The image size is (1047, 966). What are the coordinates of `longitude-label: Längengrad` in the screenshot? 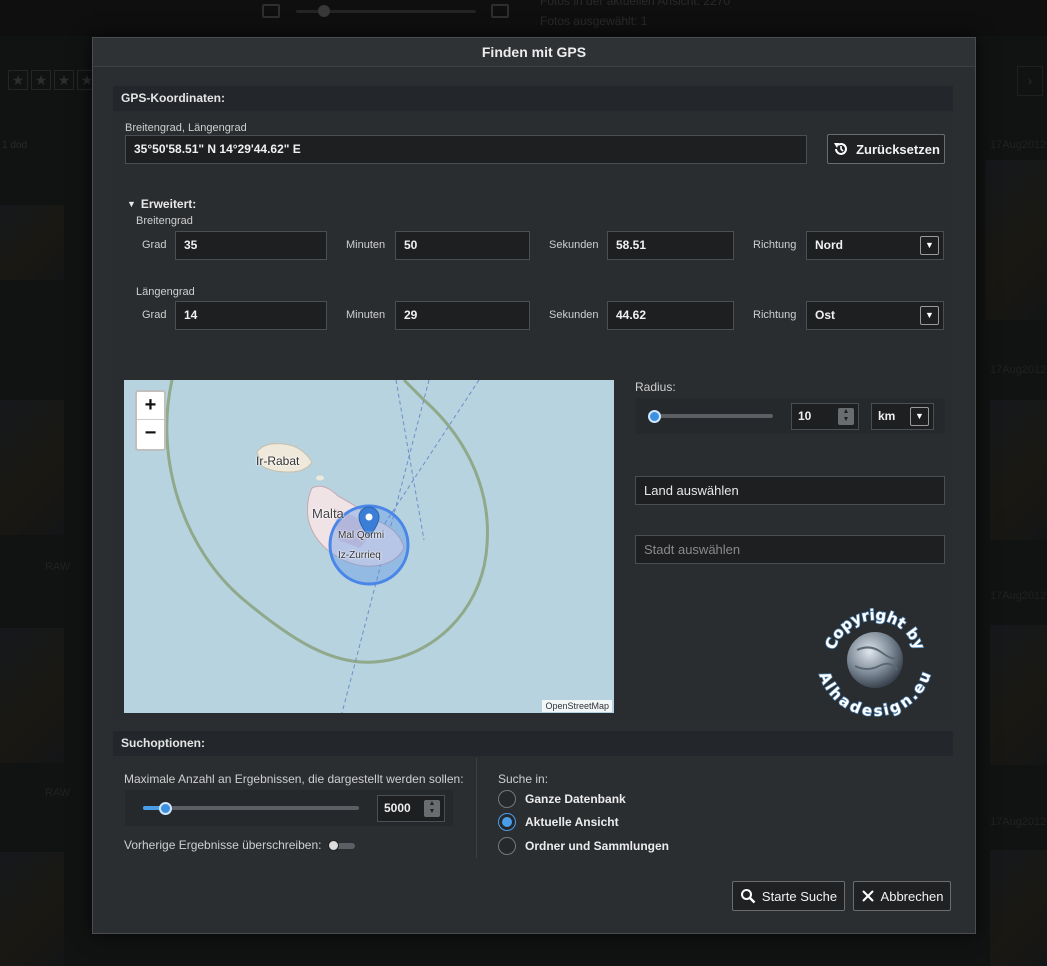 It's located at (165, 292).